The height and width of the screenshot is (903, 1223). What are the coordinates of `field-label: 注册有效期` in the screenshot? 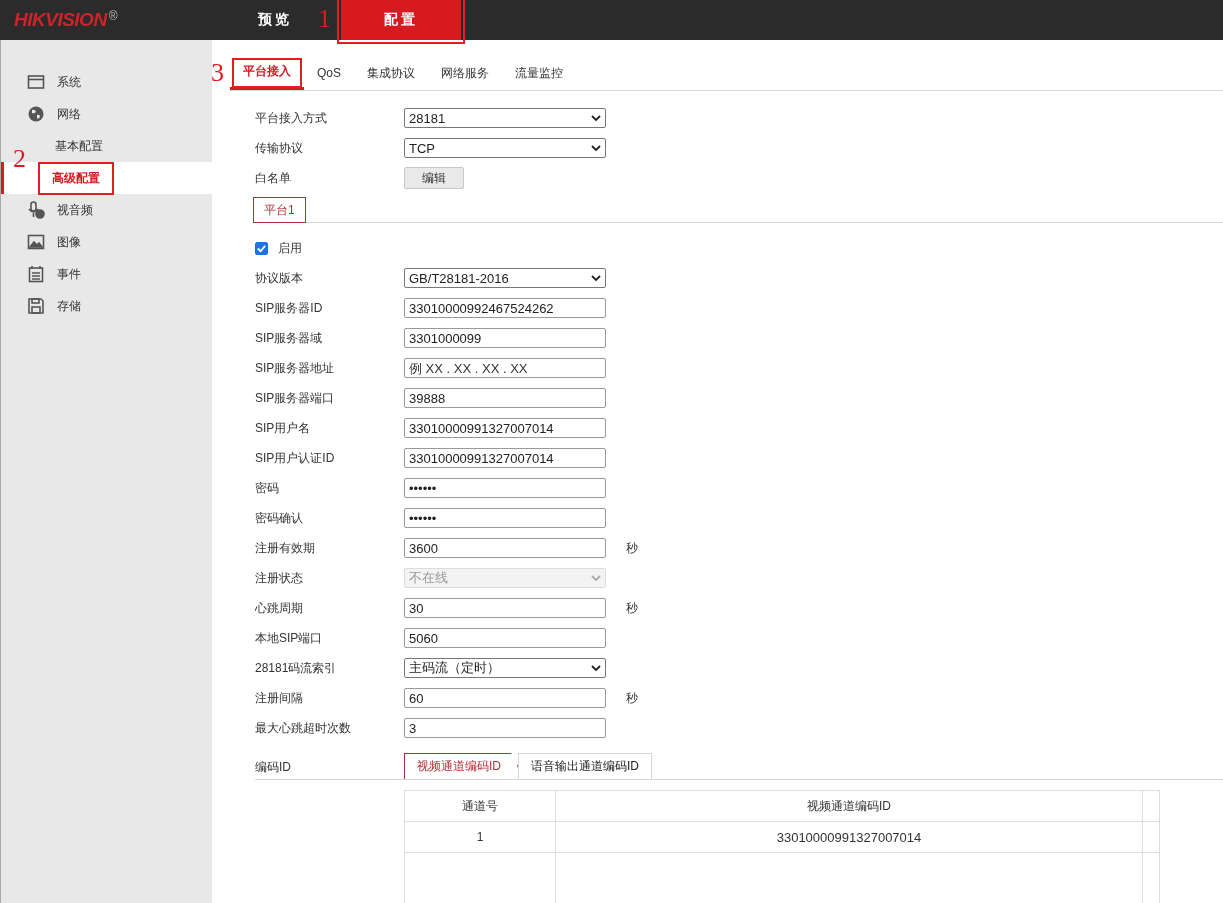 It's located at (285, 548).